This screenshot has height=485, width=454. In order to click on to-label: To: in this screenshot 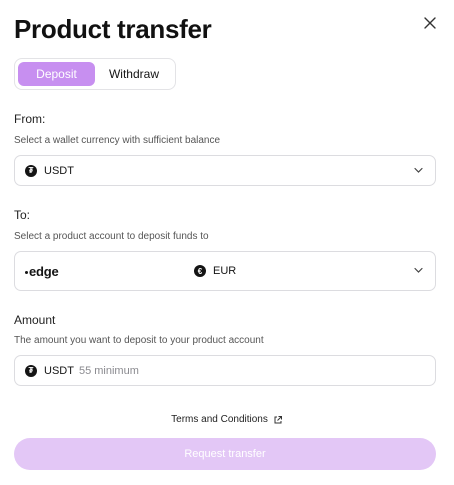, I will do `click(22, 215)`.